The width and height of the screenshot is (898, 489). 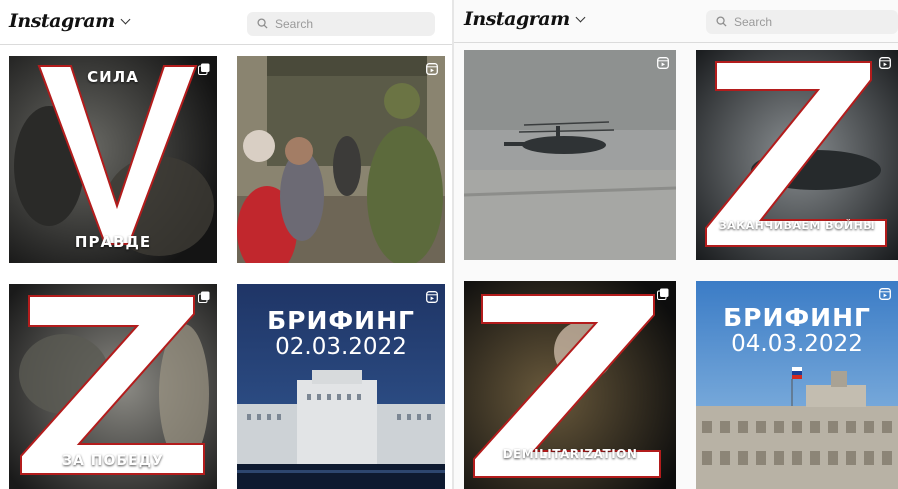 I want to click on post-tile-photo-soldiers, so click(x=341, y=159).